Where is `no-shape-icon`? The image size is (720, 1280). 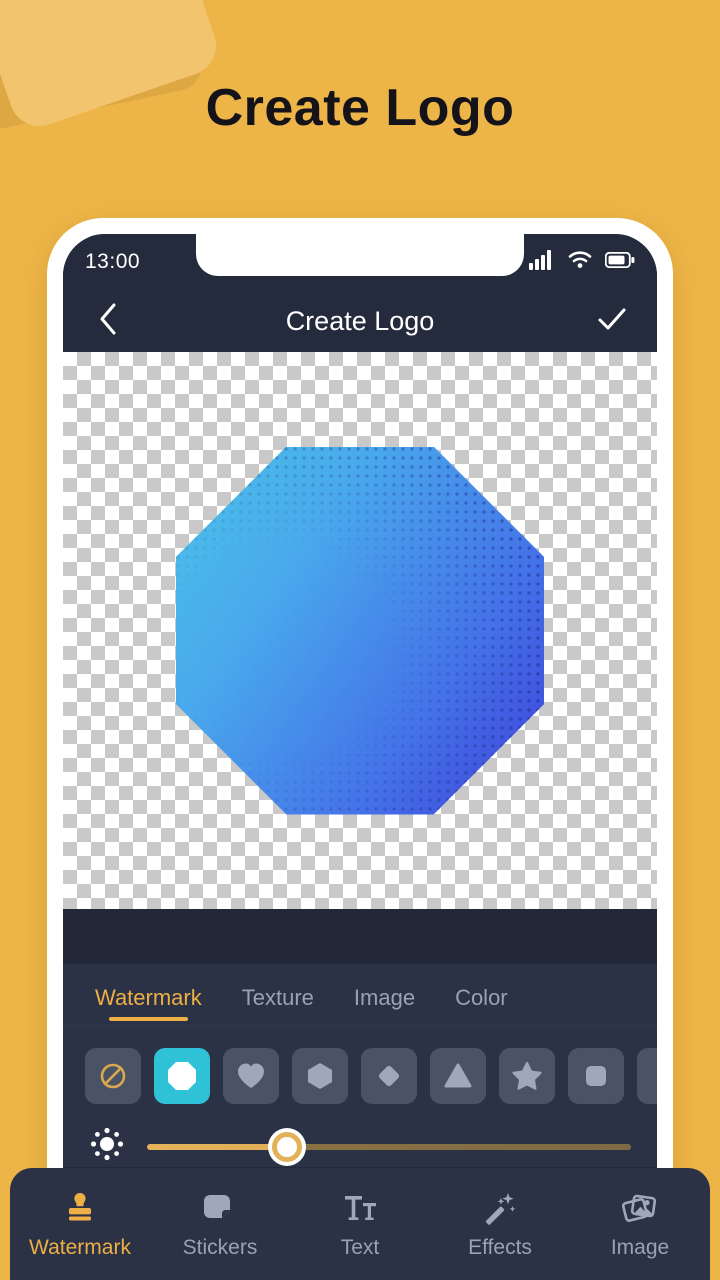
no-shape-icon is located at coordinates (113, 1076).